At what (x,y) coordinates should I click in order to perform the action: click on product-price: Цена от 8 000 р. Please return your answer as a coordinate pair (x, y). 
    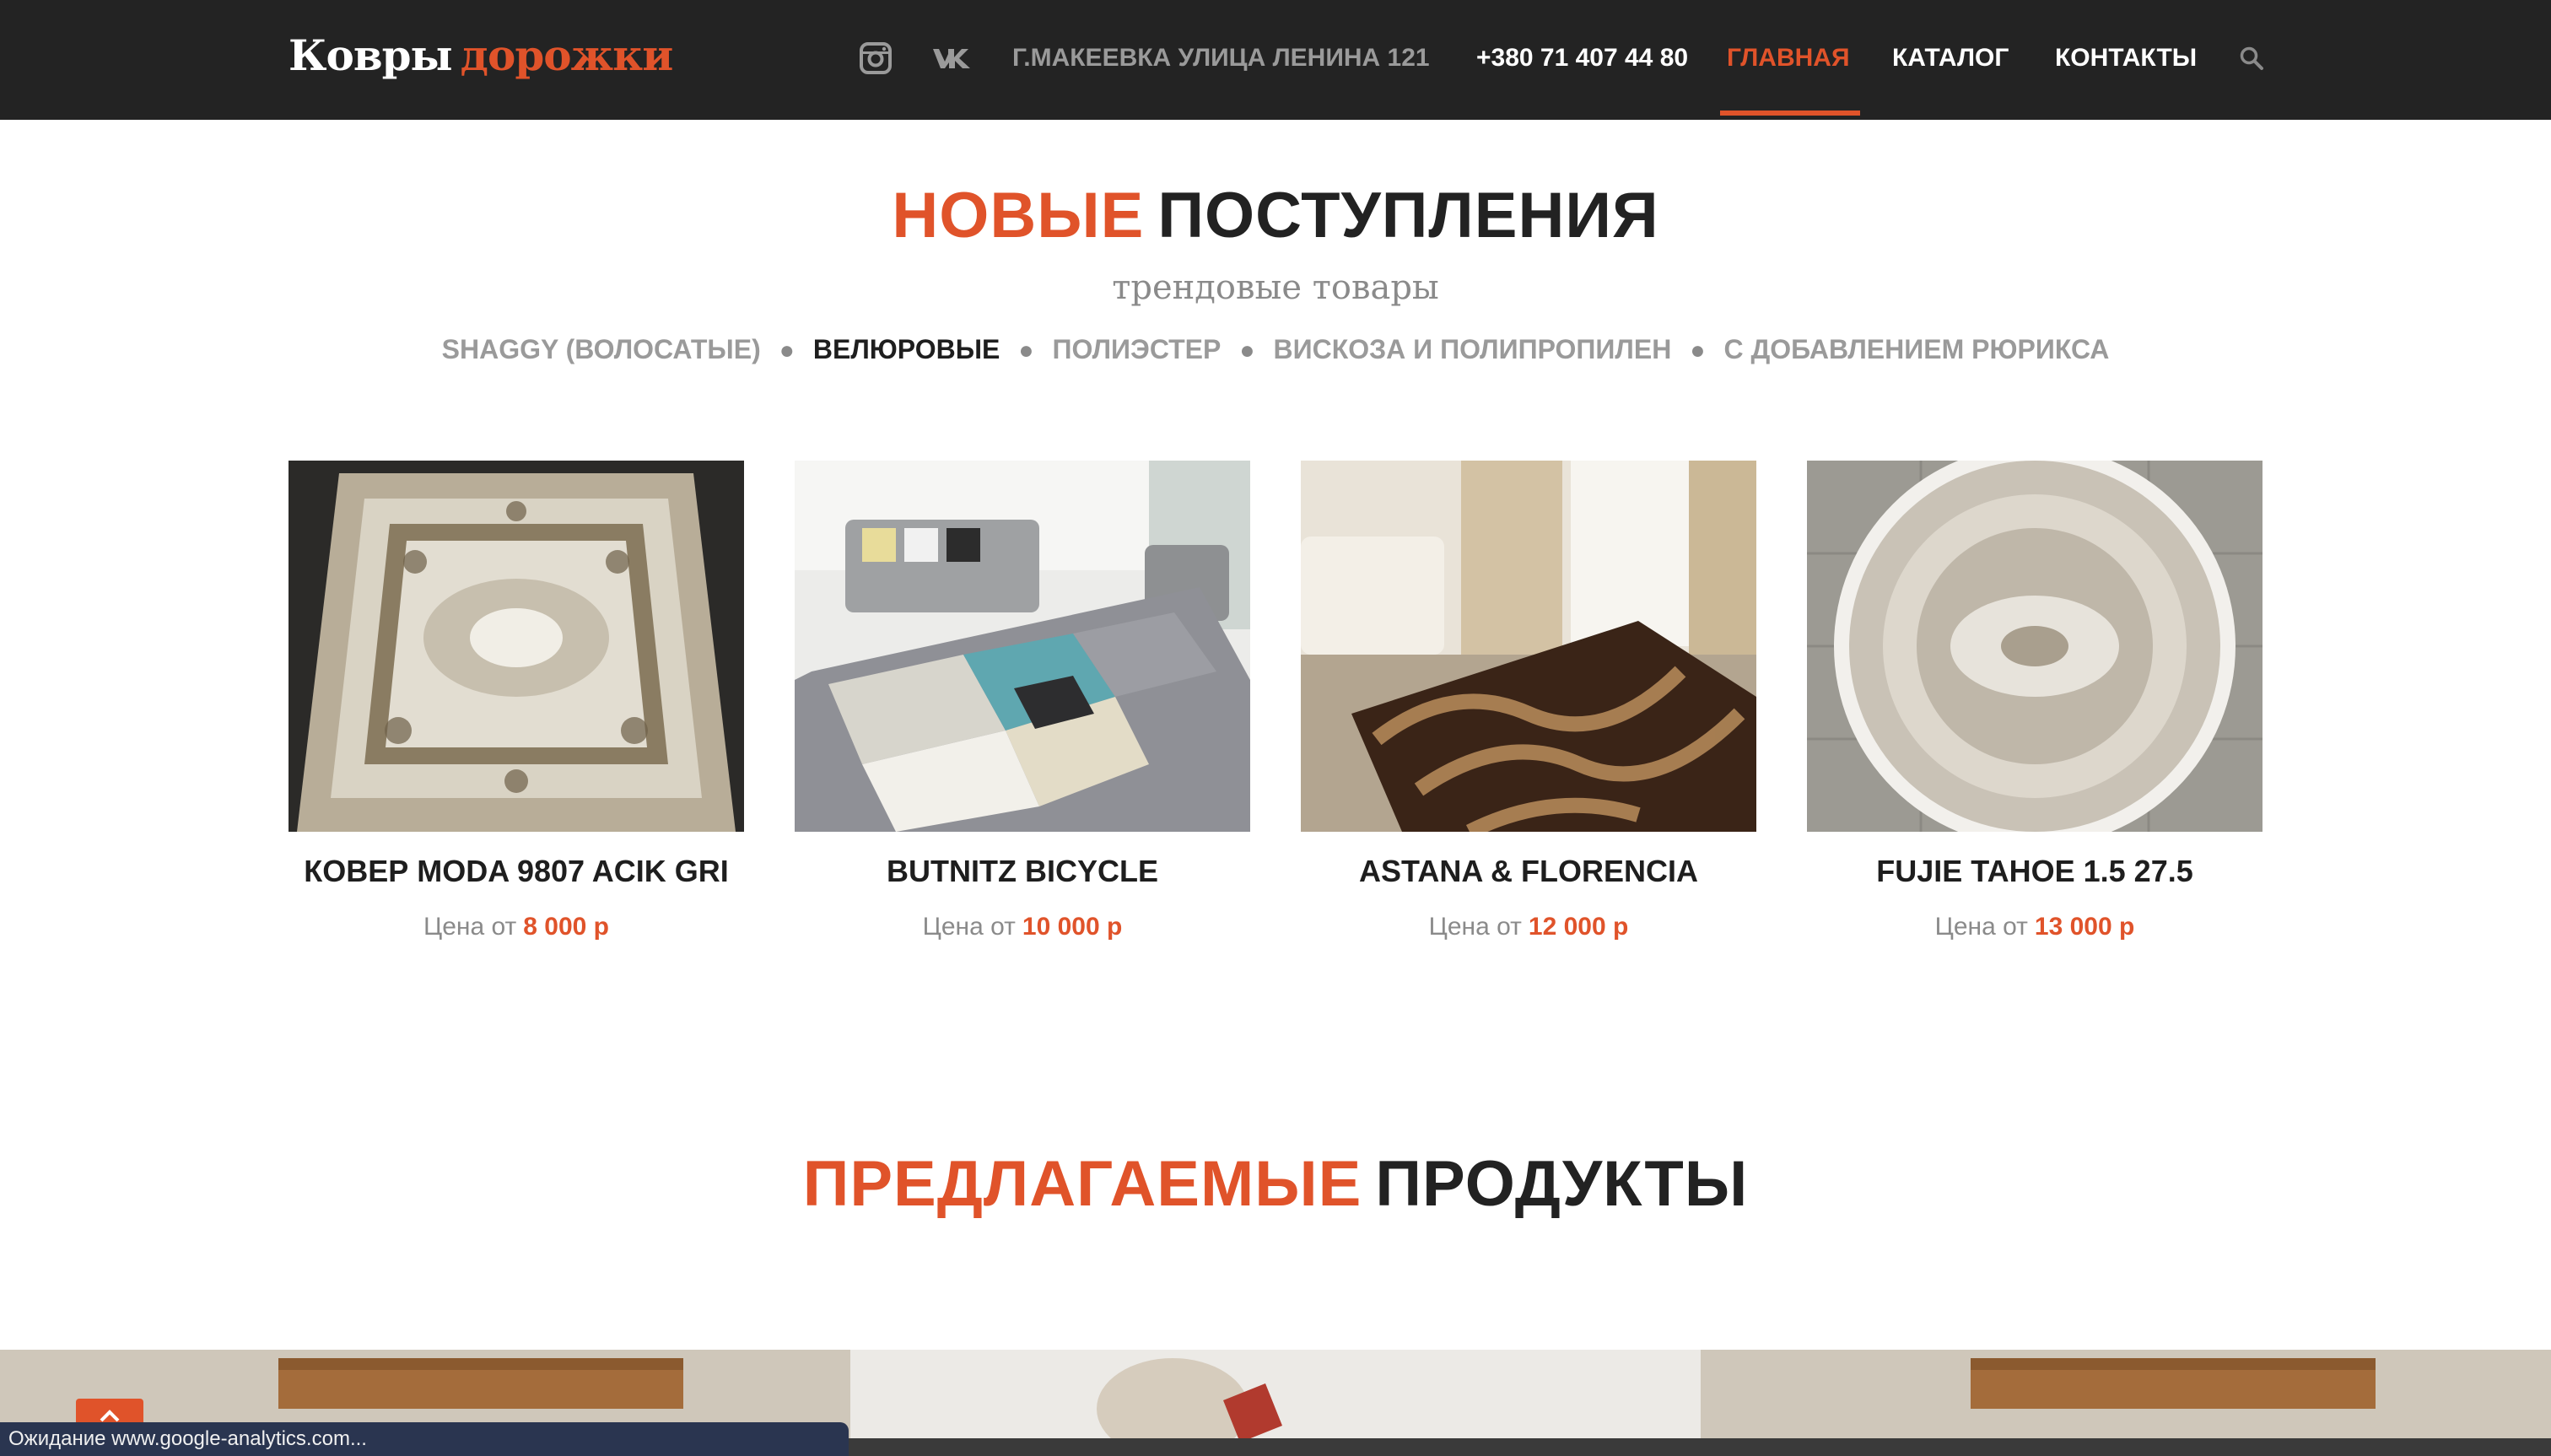
    Looking at the image, I should click on (516, 927).